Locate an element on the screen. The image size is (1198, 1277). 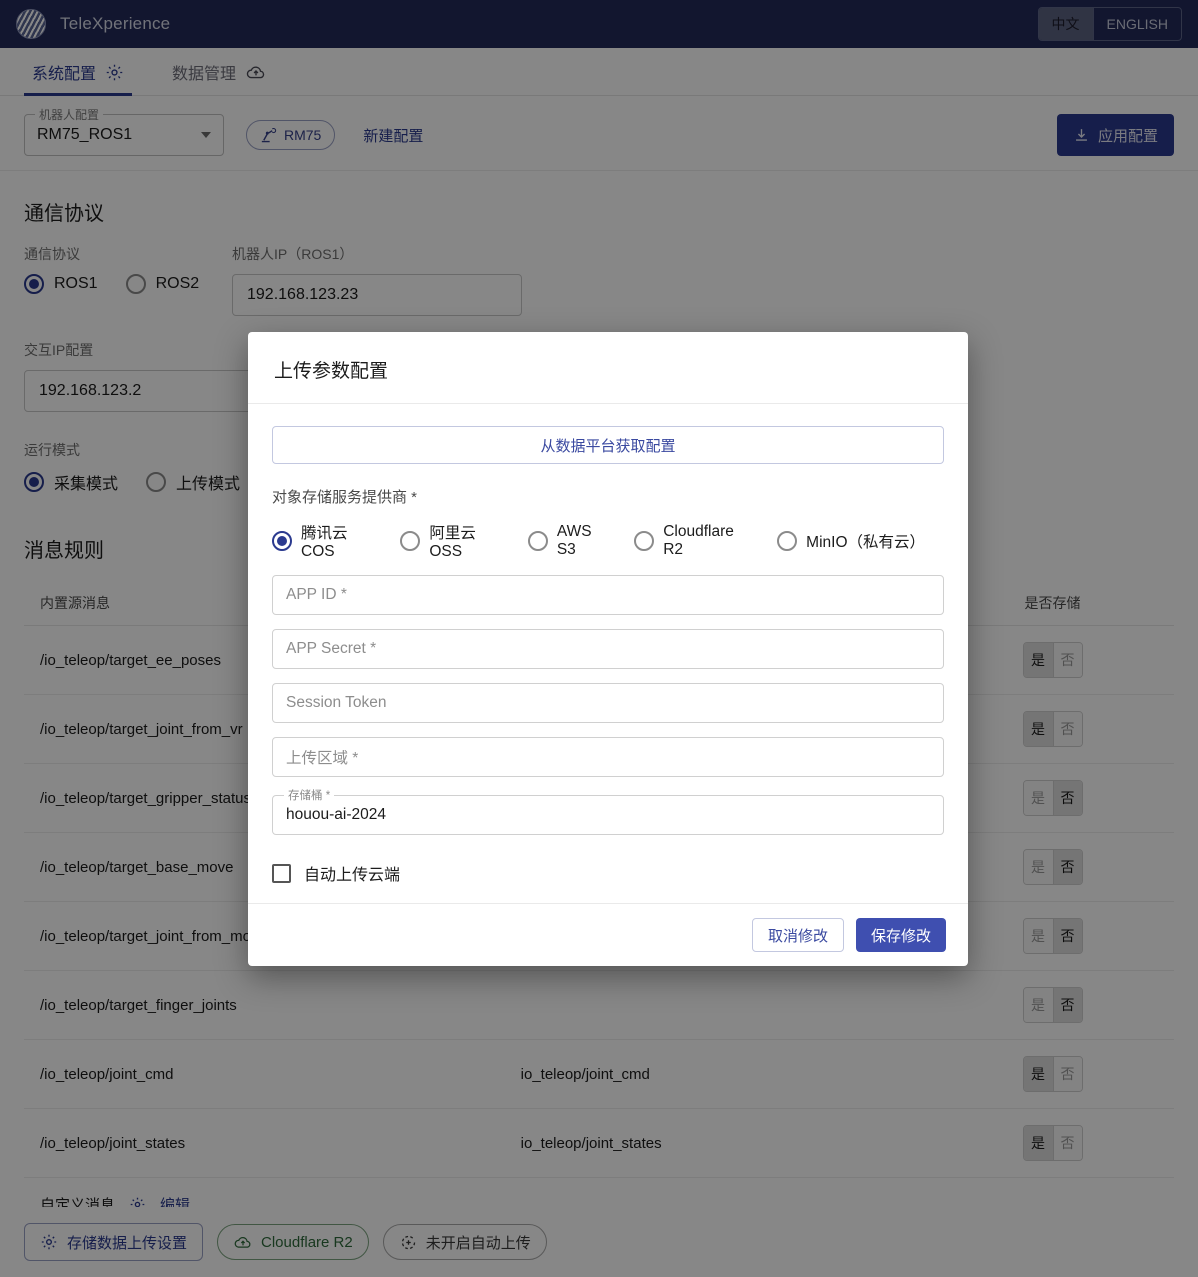
bucket-field-value: houou-ai-2024 is located at coordinates (336, 814).